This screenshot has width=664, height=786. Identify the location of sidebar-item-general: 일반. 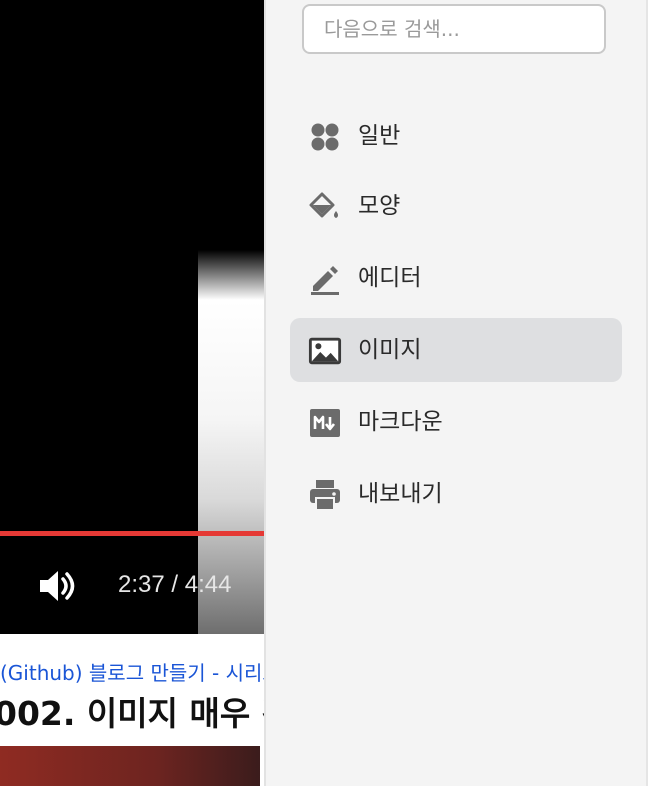
(456, 136).